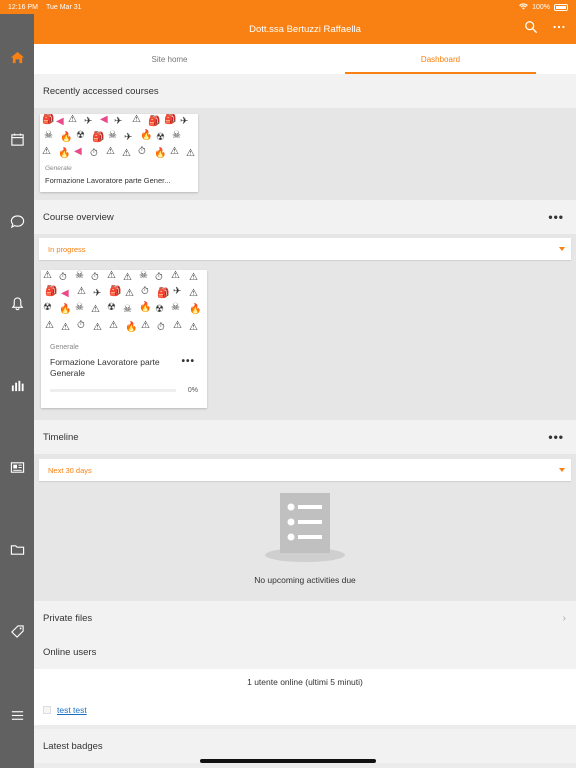 The image size is (576, 768). I want to click on latest-badges-title: Latest badges, so click(73, 746).